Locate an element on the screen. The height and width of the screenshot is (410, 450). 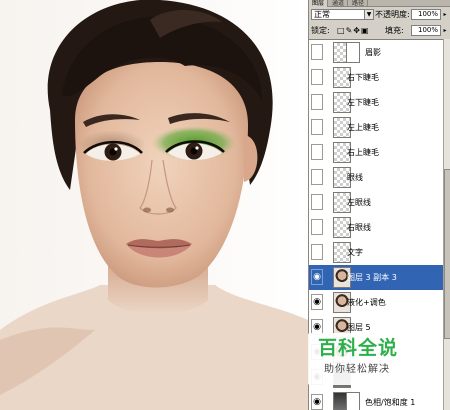
layer-row: 左眼线 is located at coordinates (376, 203).